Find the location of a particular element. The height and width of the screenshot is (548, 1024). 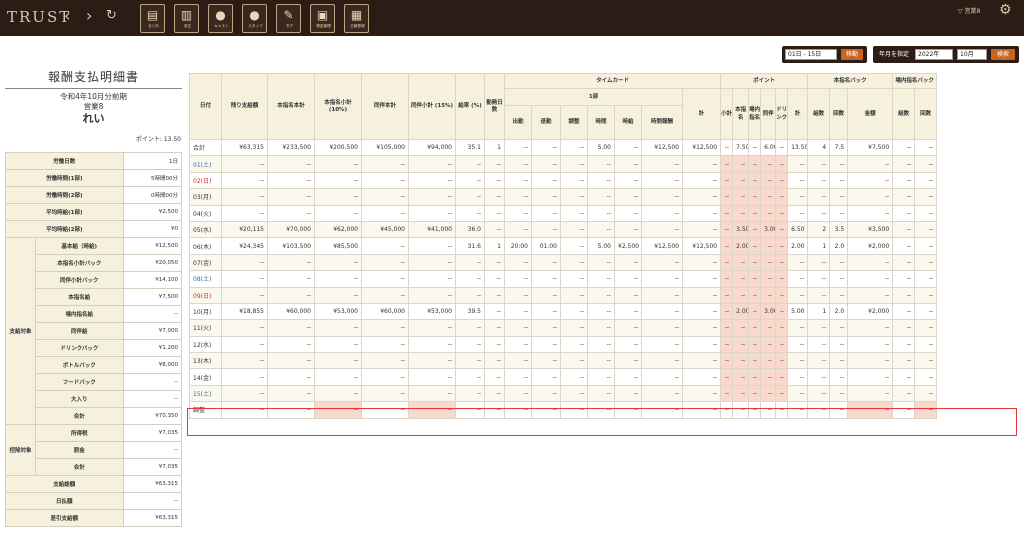

group-timecard: タイムカード is located at coordinates (612, 81).